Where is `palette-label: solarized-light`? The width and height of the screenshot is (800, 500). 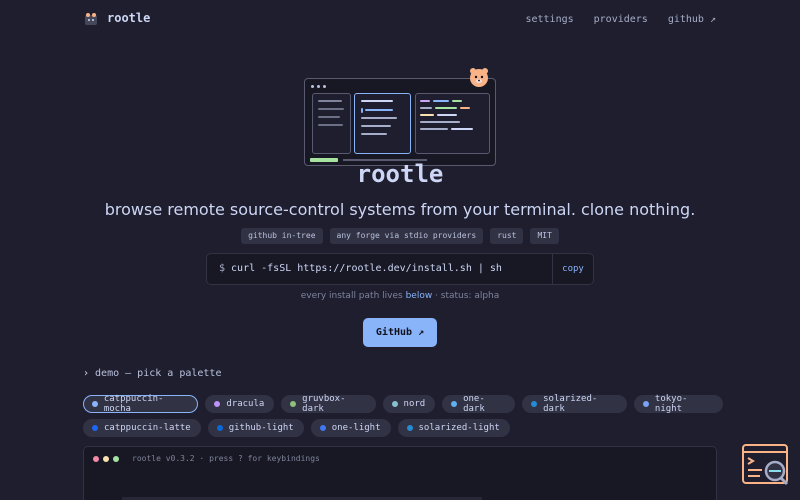 palette-label: solarized-light is located at coordinates (459, 428).